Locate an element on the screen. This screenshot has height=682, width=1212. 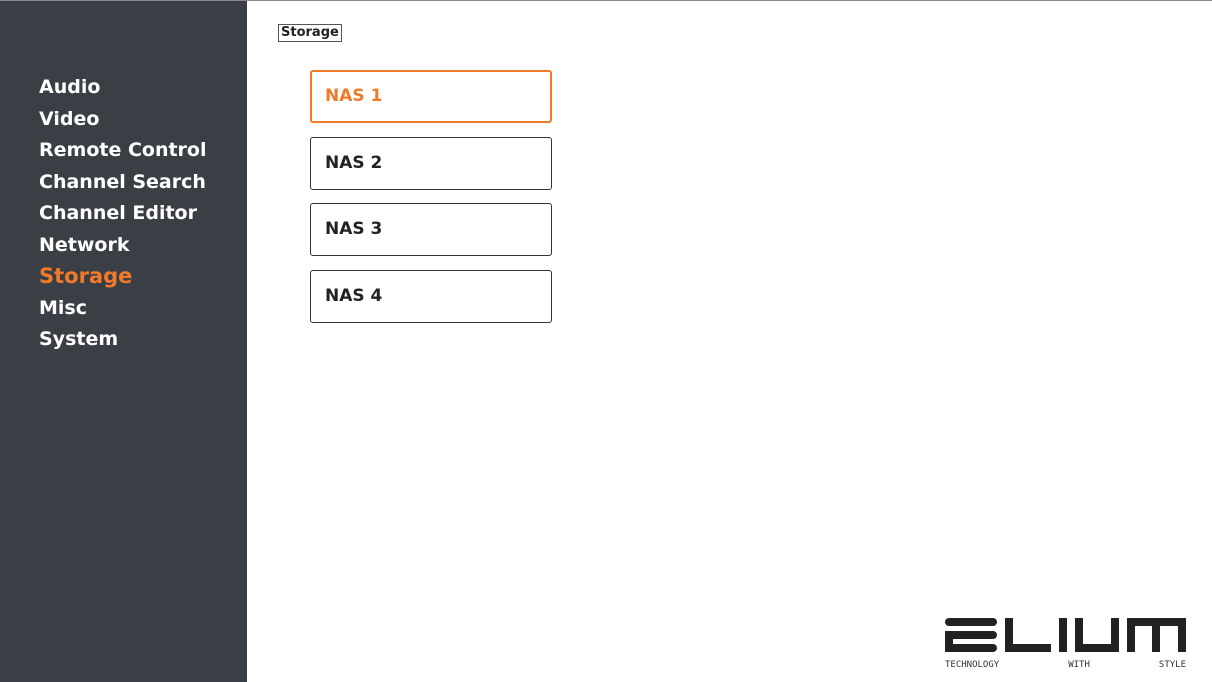
sidebar-item-remote-control: Remote Control is located at coordinates (123, 151).